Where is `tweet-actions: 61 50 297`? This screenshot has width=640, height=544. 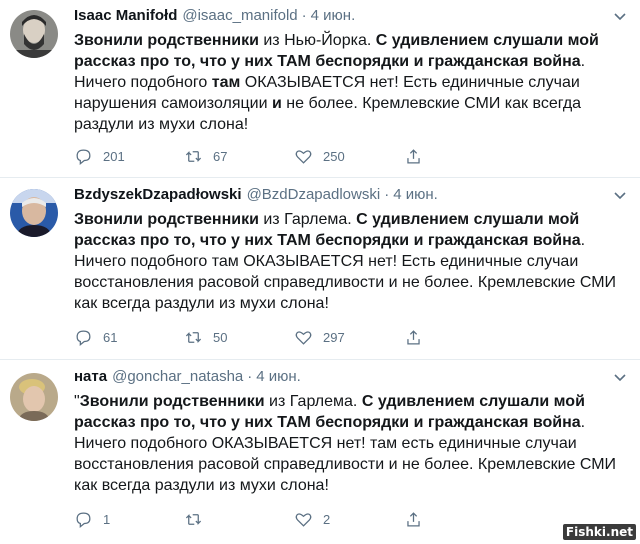
tweet-actions: 61 50 297 is located at coordinates (304, 337).